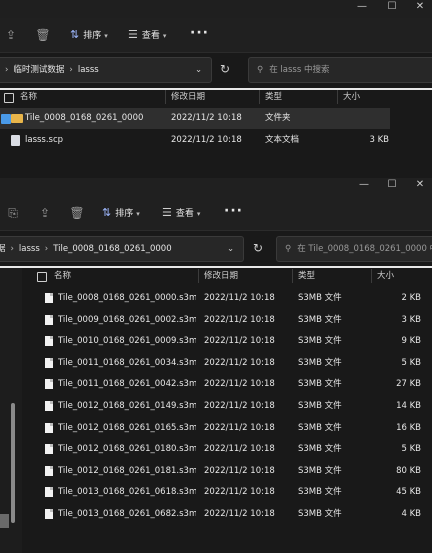 The width and height of the screenshot is (432, 553). What do you see at coordinates (216, 187) in the screenshot?
I see `title-bar: — ☐ ✕` at bounding box center [216, 187].